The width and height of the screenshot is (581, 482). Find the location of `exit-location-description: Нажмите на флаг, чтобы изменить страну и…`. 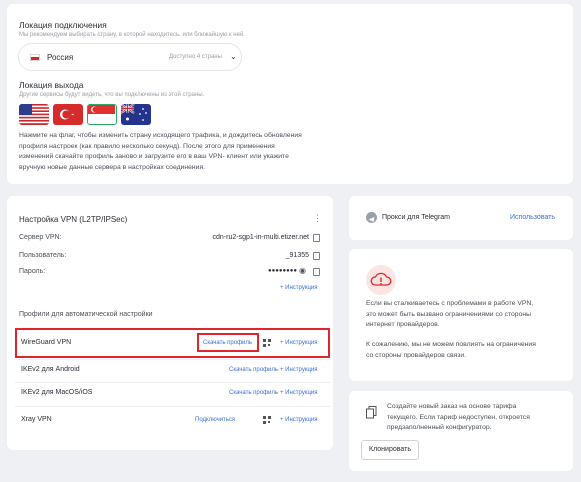

exit-location-description: Нажмите на флаг, чтобы изменить страну и… is located at coordinates (160, 151).